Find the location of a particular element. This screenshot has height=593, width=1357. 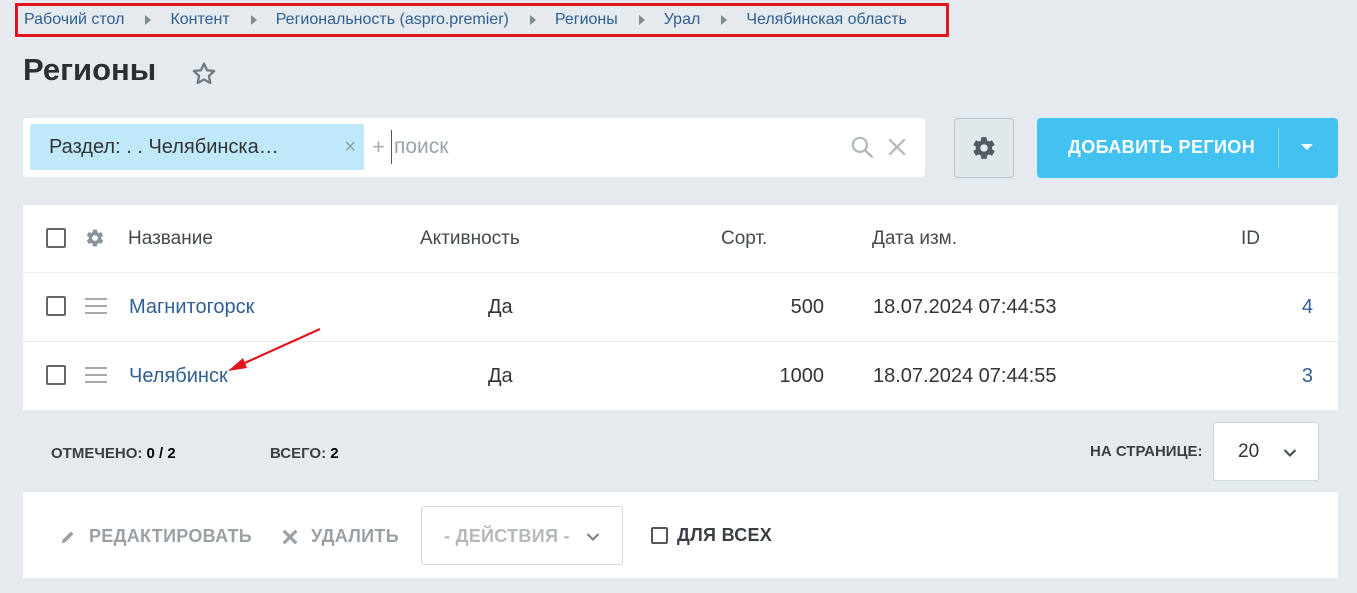

close-icon is located at coordinates (290, 536).